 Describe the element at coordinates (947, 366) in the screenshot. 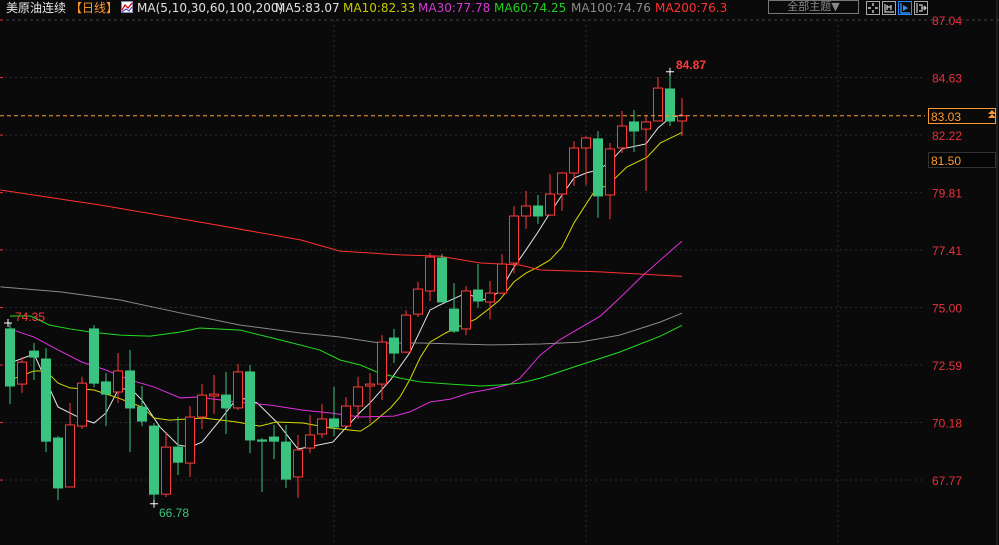

I see `y-tick-label: 72.59` at that location.